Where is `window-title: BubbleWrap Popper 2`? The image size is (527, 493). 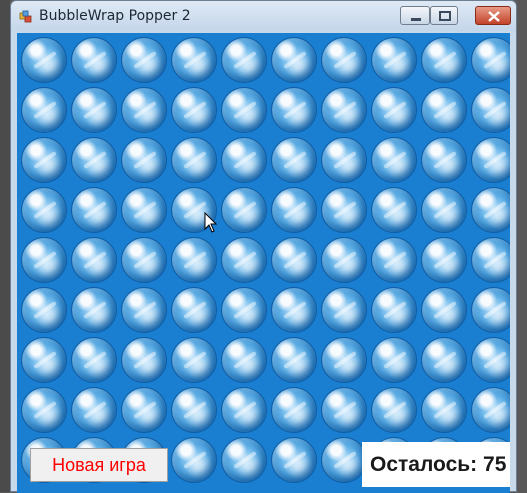 window-title: BubbleWrap Popper 2 is located at coordinates (115, 16).